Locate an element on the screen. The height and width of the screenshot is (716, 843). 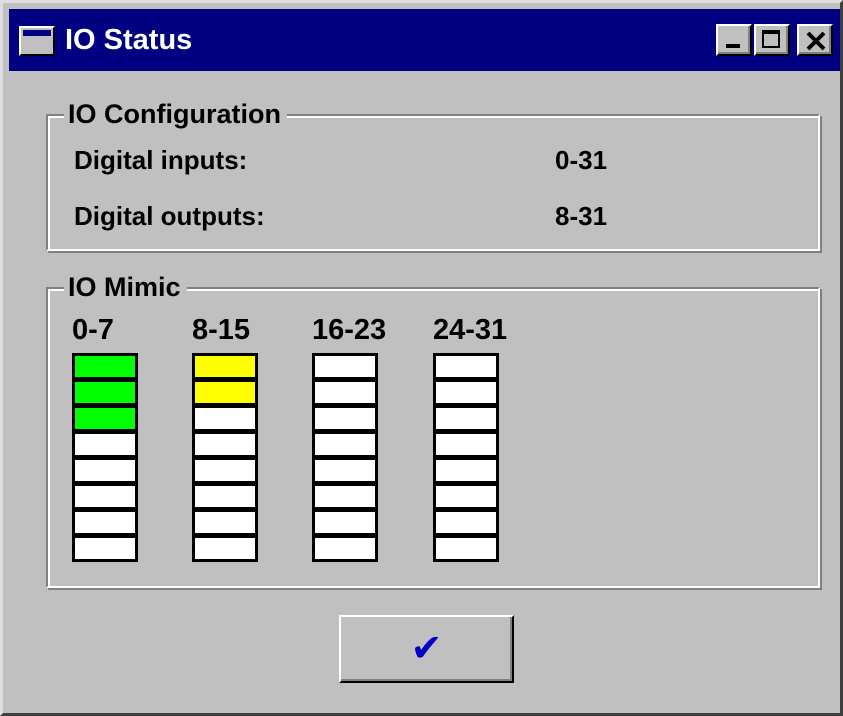
close-button is located at coordinates (815, 40).